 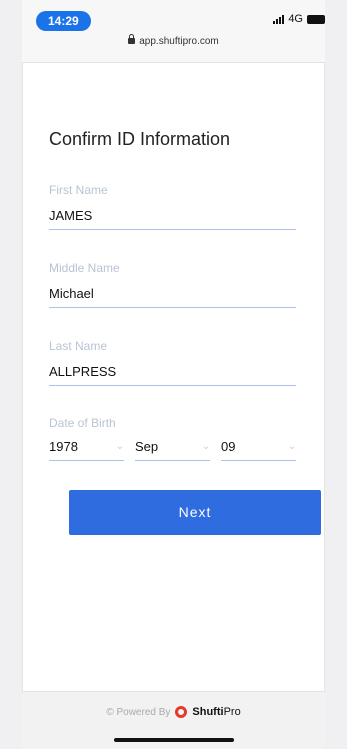 What do you see at coordinates (172, 219) in the screenshot?
I see `first-name-input: JAMES` at bounding box center [172, 219].